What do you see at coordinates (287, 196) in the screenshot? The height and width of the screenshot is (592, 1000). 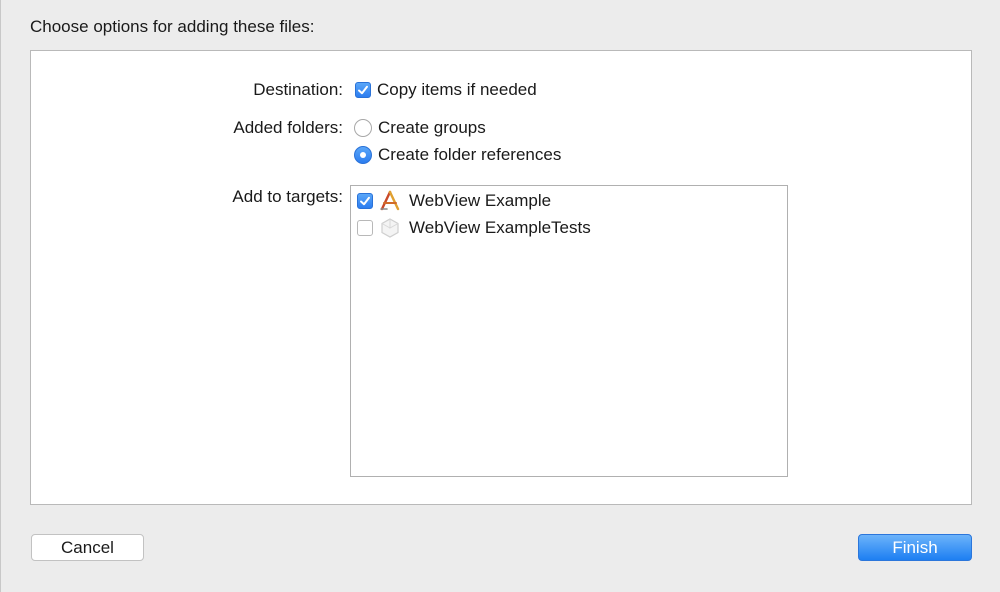 I see `add-to-targets-label: Add to targets:` at bounding box center [287, 196].